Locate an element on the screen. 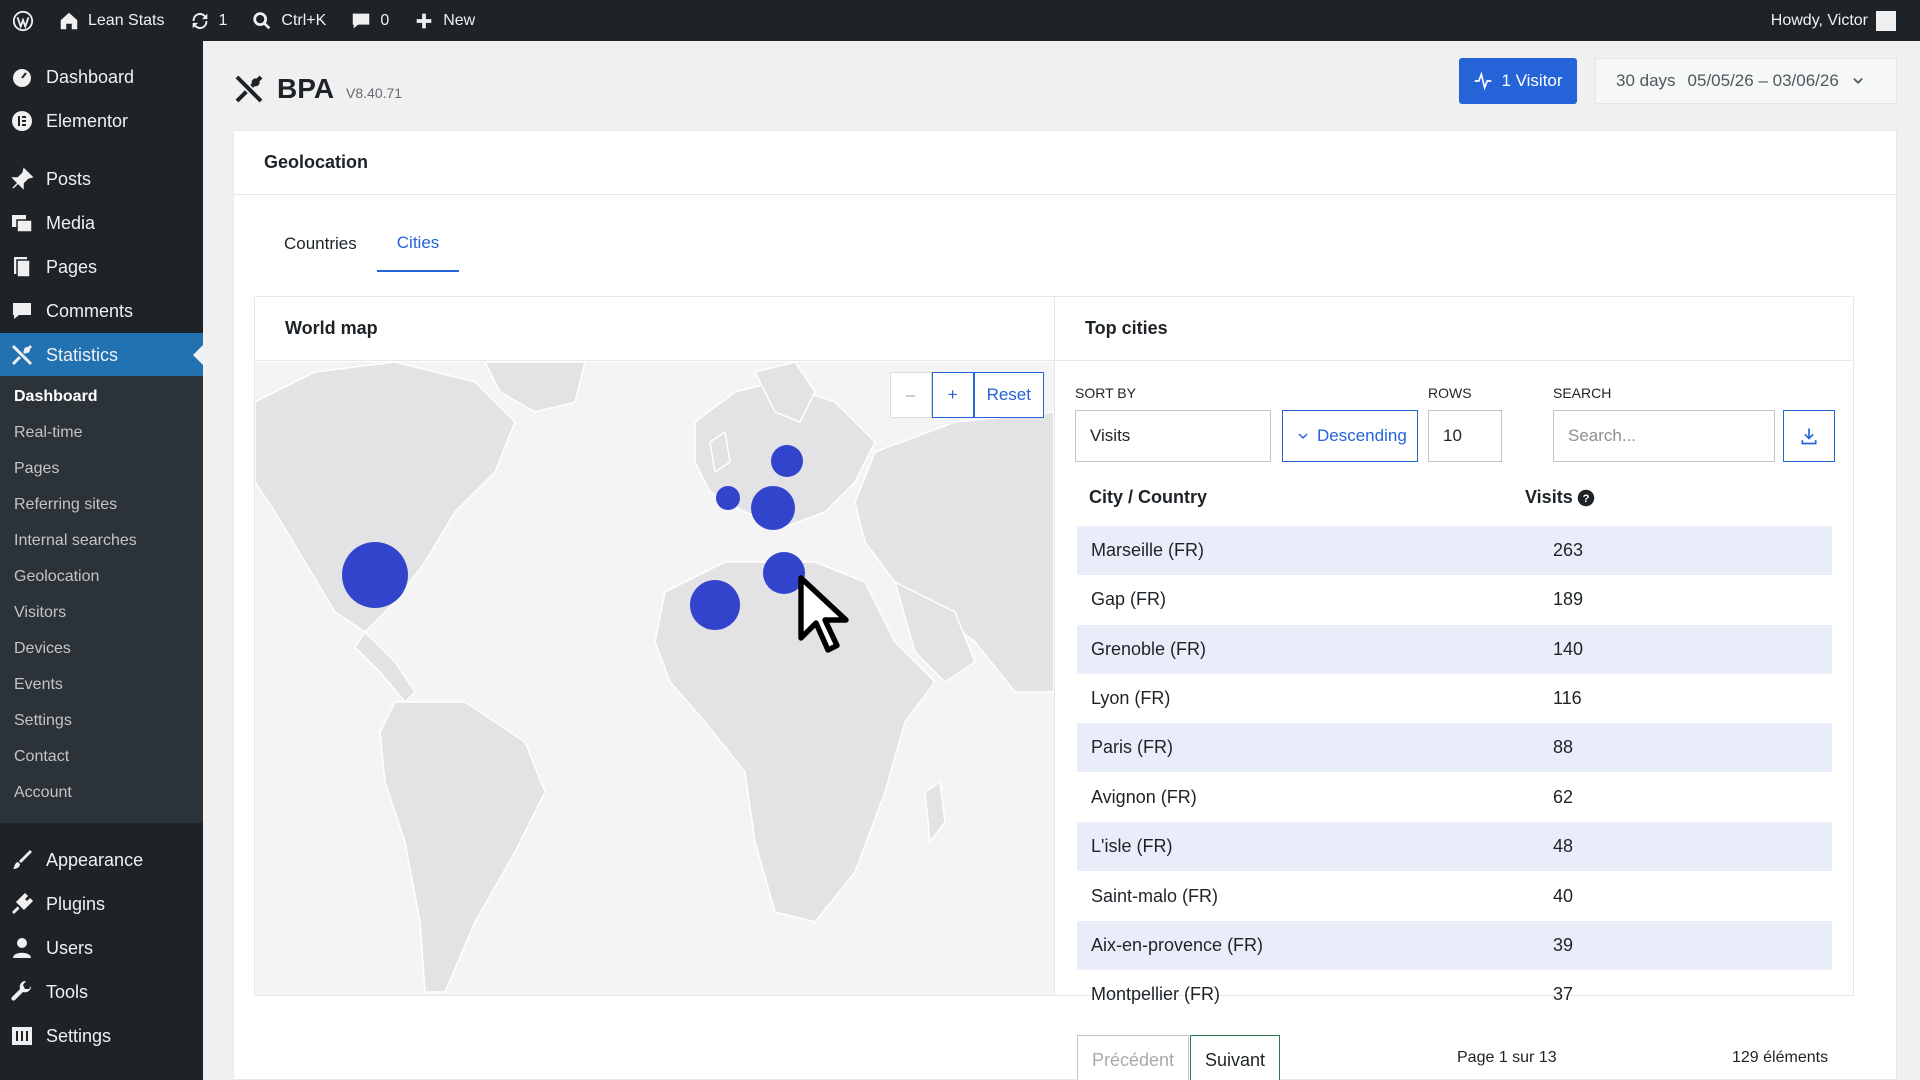 The image size is (1920, 1080). menu-comments: Comments is located at coordinates (101, 311).